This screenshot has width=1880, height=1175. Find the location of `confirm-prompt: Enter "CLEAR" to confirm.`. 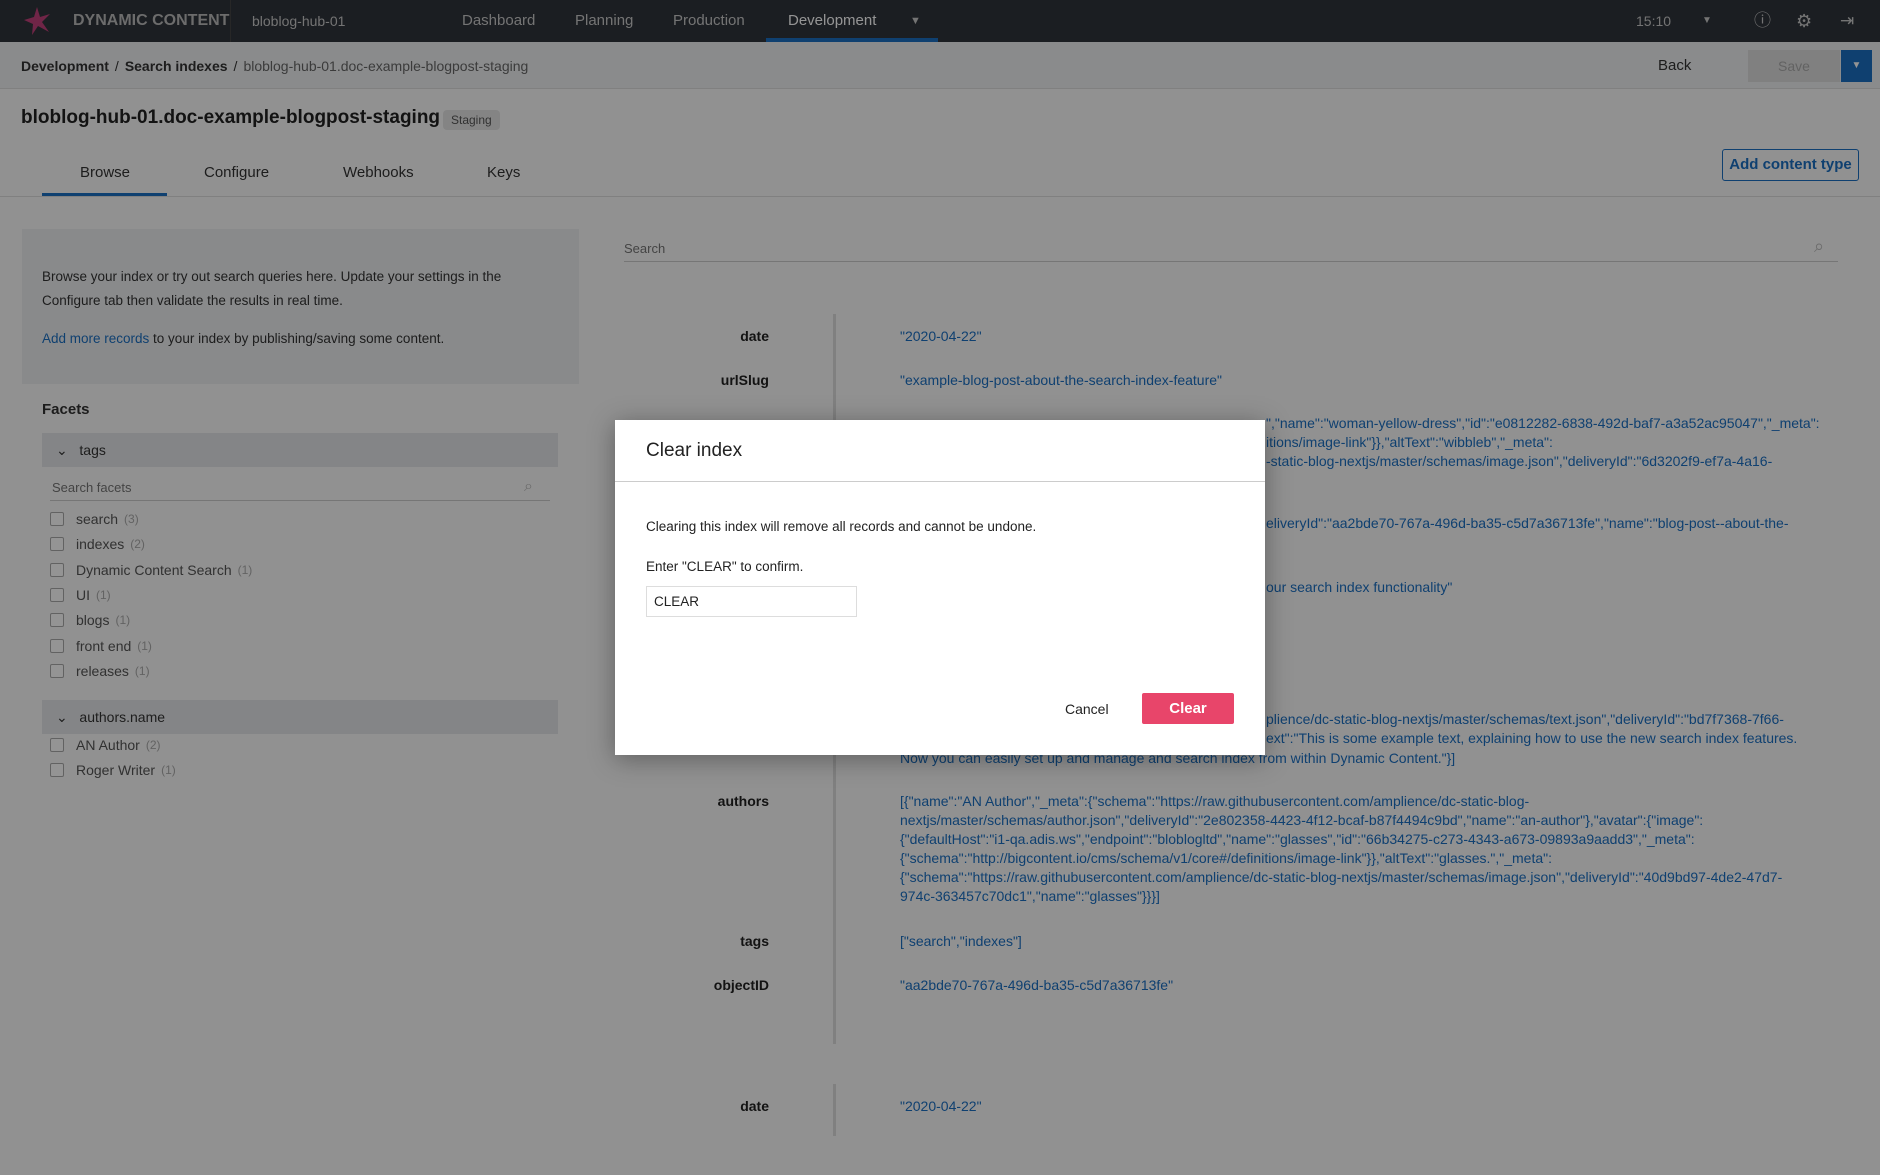

confirm-prompt: Enter "CLEAR" to confirm. is located at coordinates (725, 566).